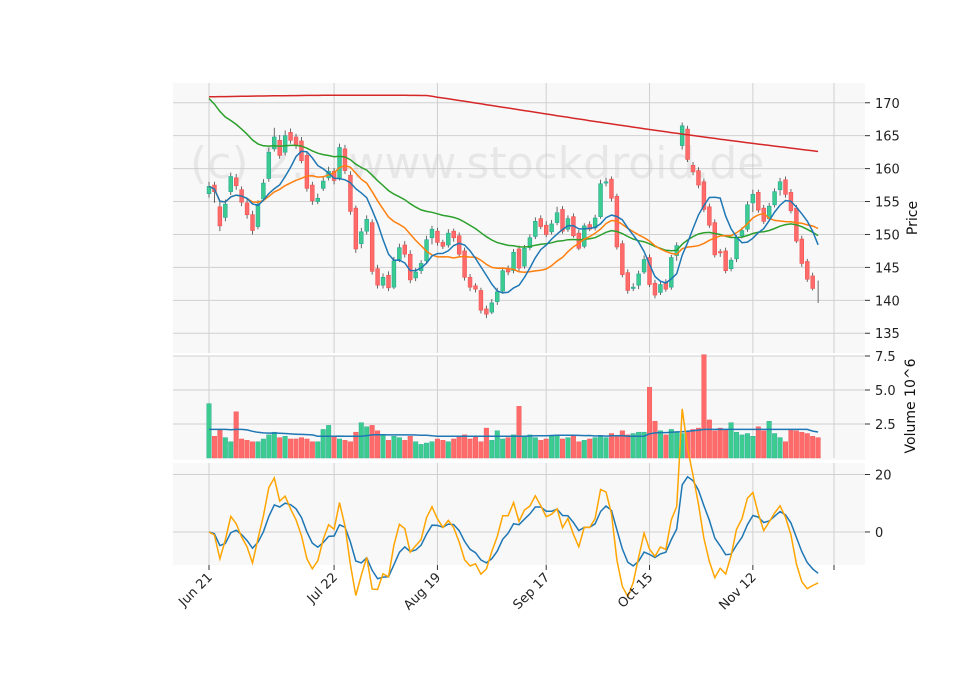  Describe the element at coordinates (887, 334) in the screenshot. I see `price-y-tick-label: 135` at that location.